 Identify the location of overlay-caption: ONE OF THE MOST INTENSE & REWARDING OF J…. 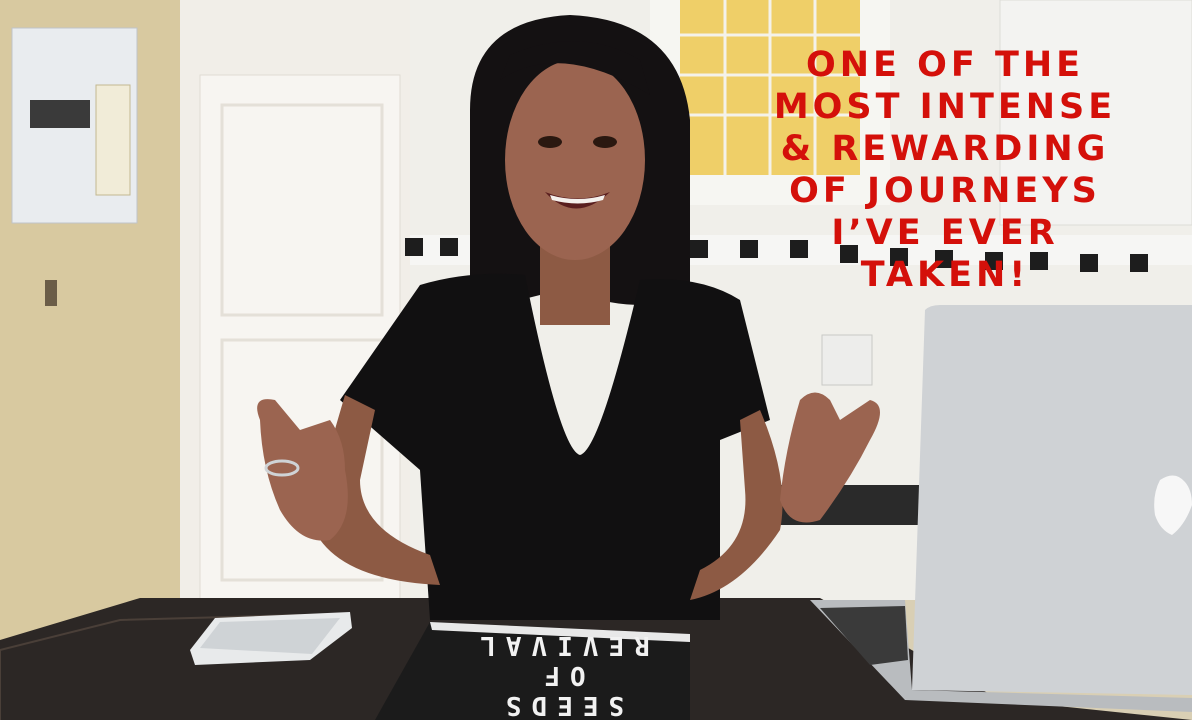
(945, 170).